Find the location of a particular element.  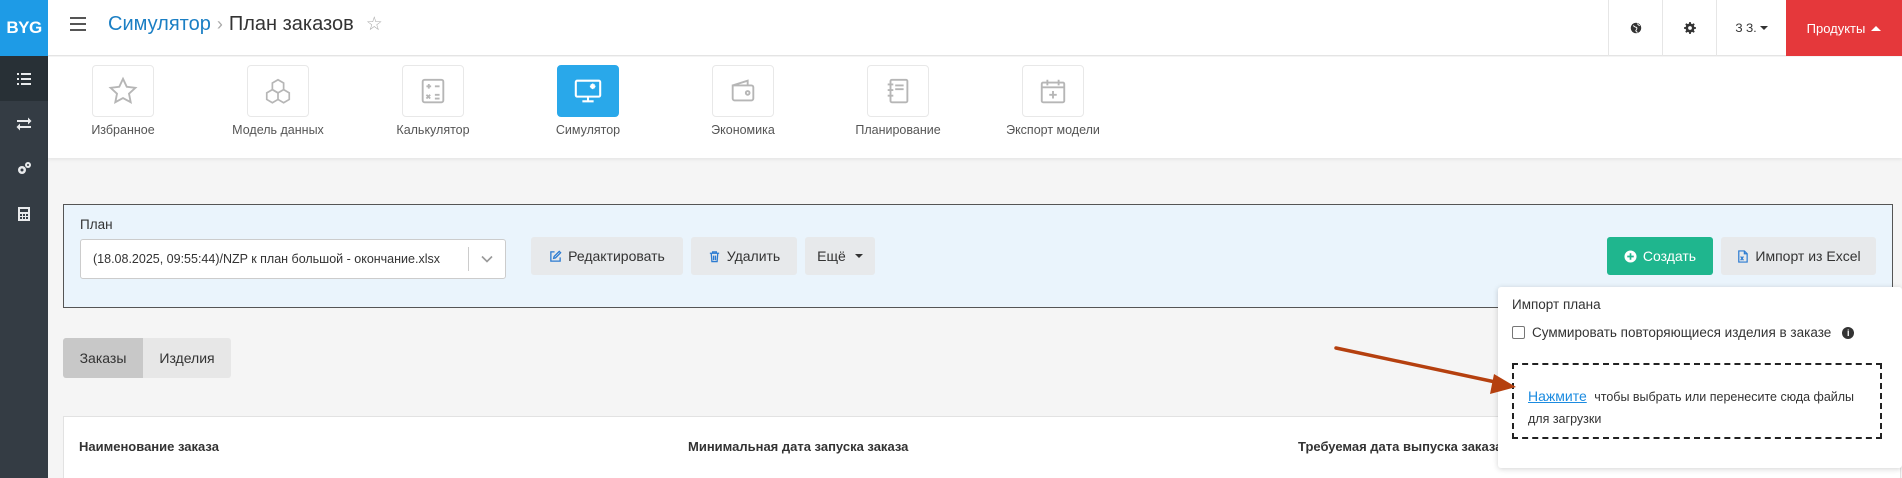

popover-title: Импорт плана is located at coordinates (1556, 304).